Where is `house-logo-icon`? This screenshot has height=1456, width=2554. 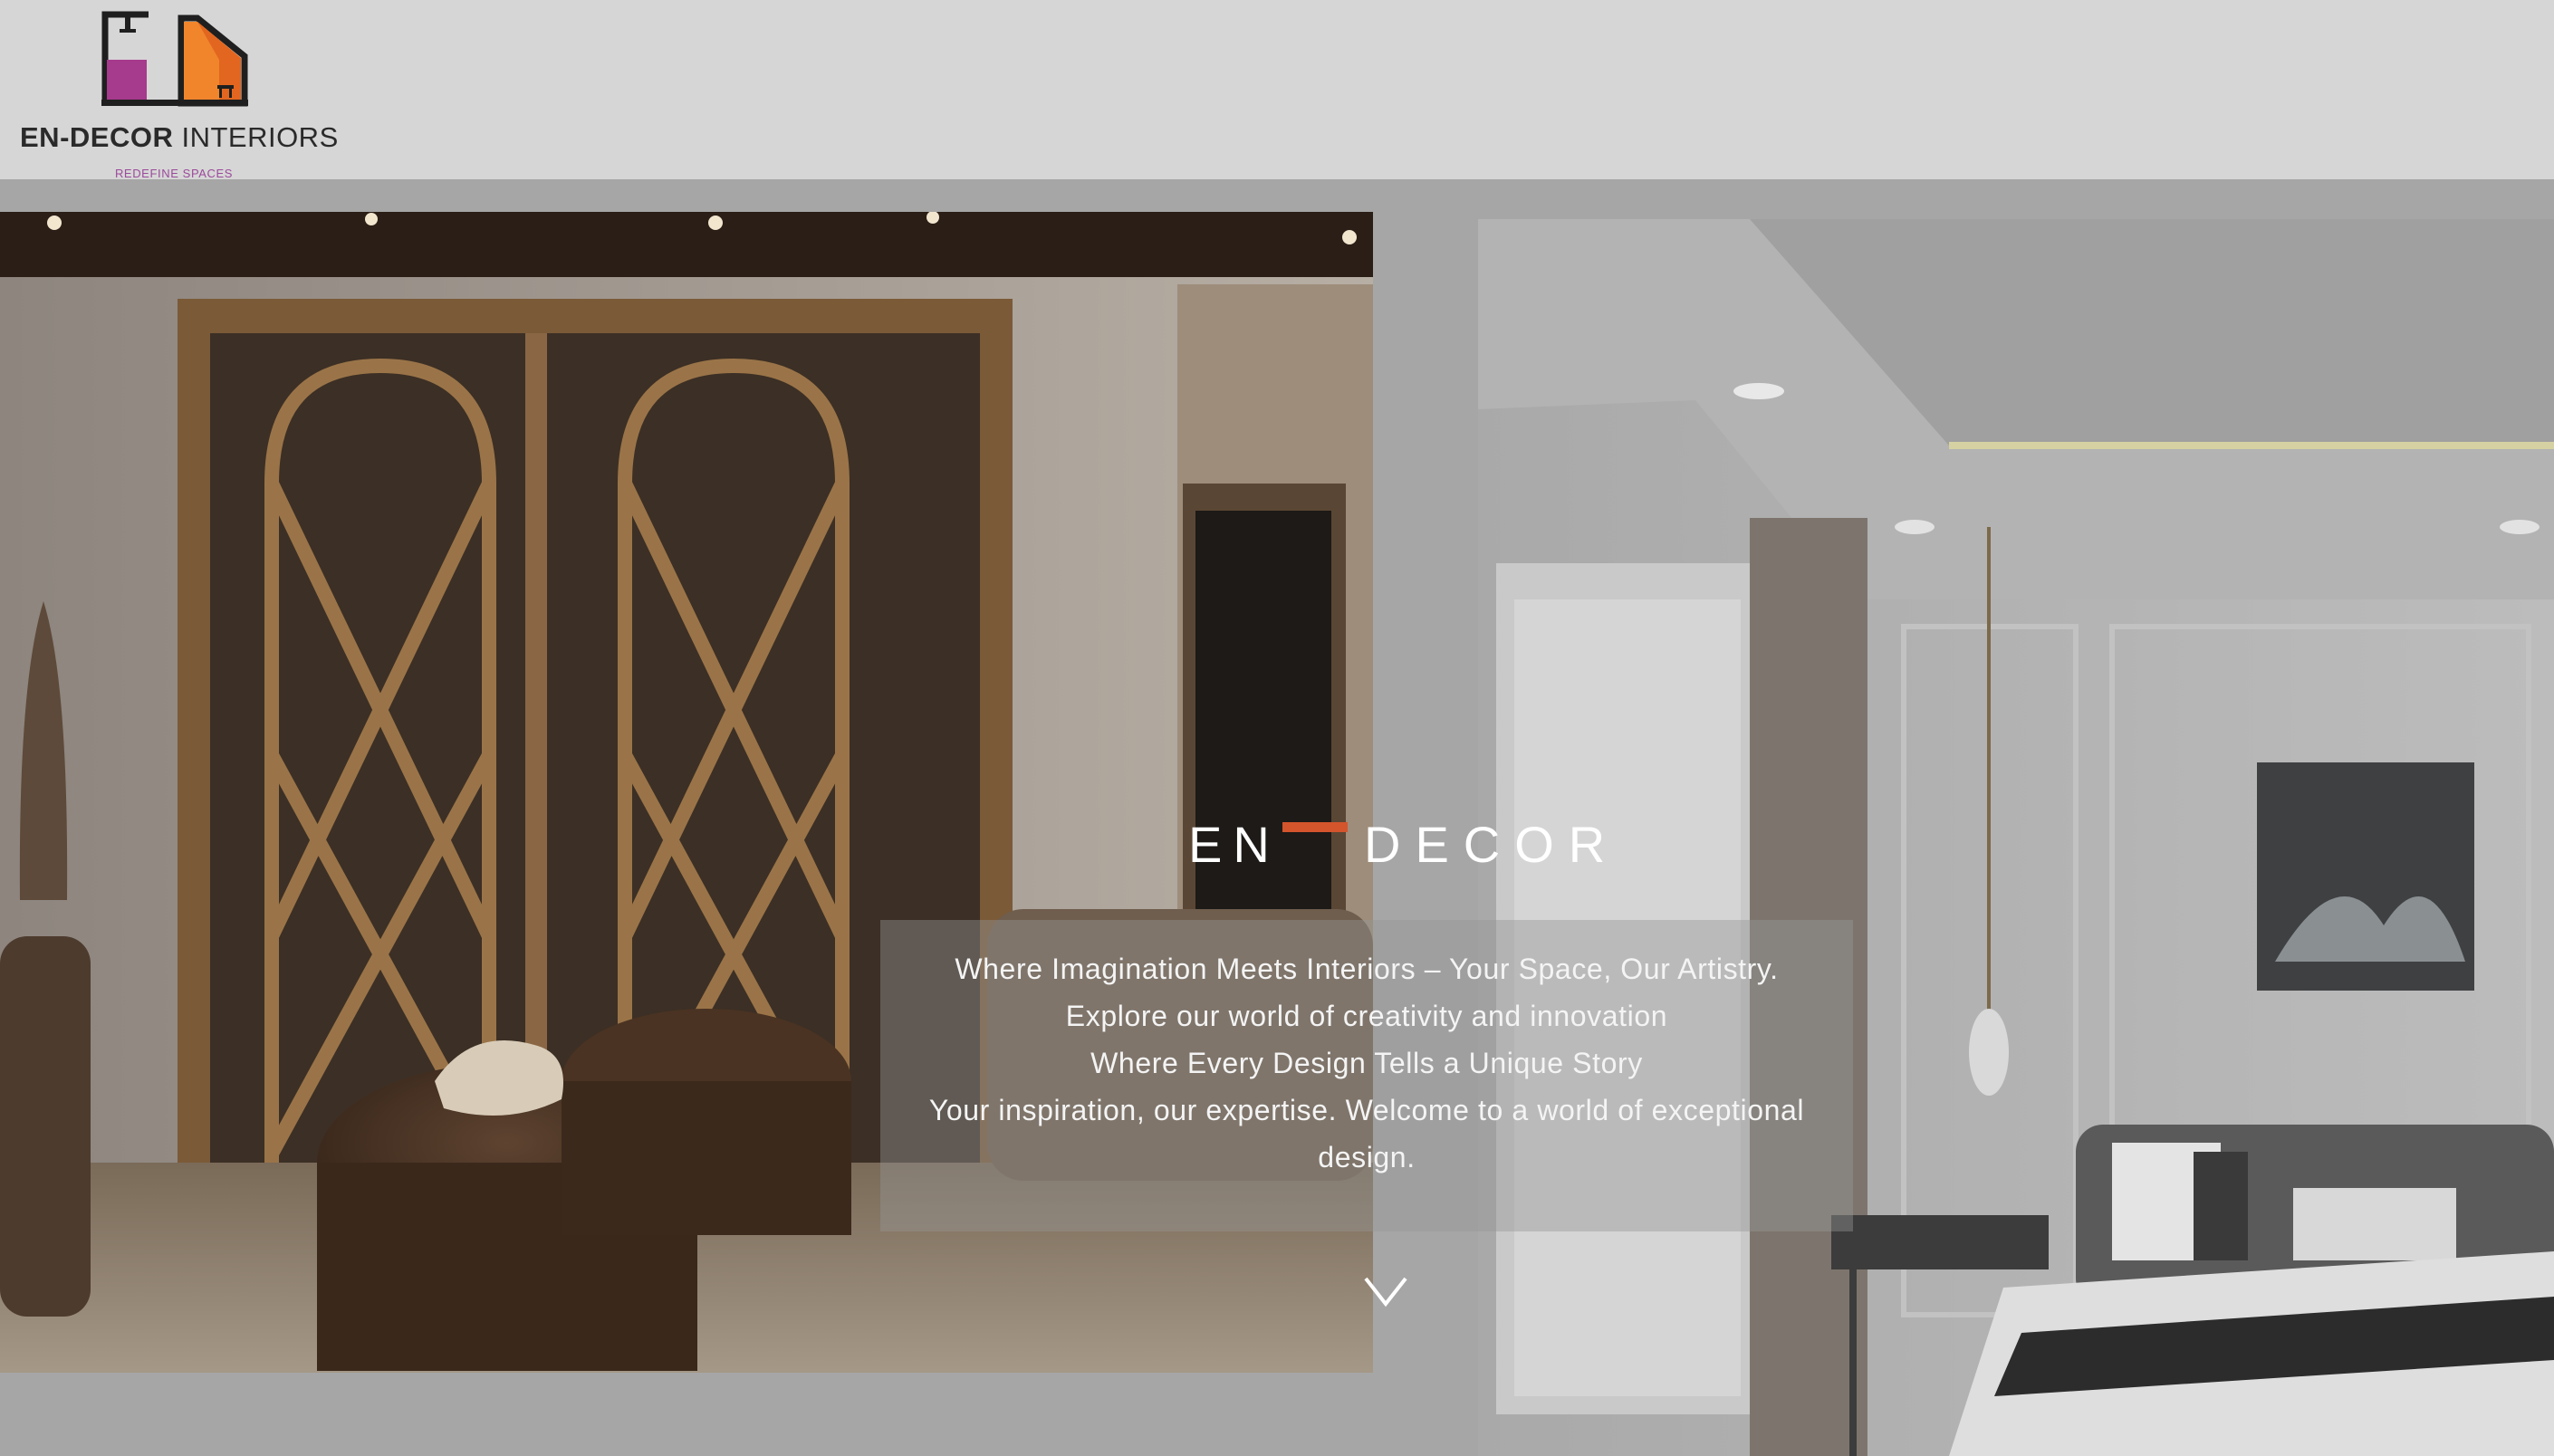 house-logo-icon is located at coordinates (174, 59).